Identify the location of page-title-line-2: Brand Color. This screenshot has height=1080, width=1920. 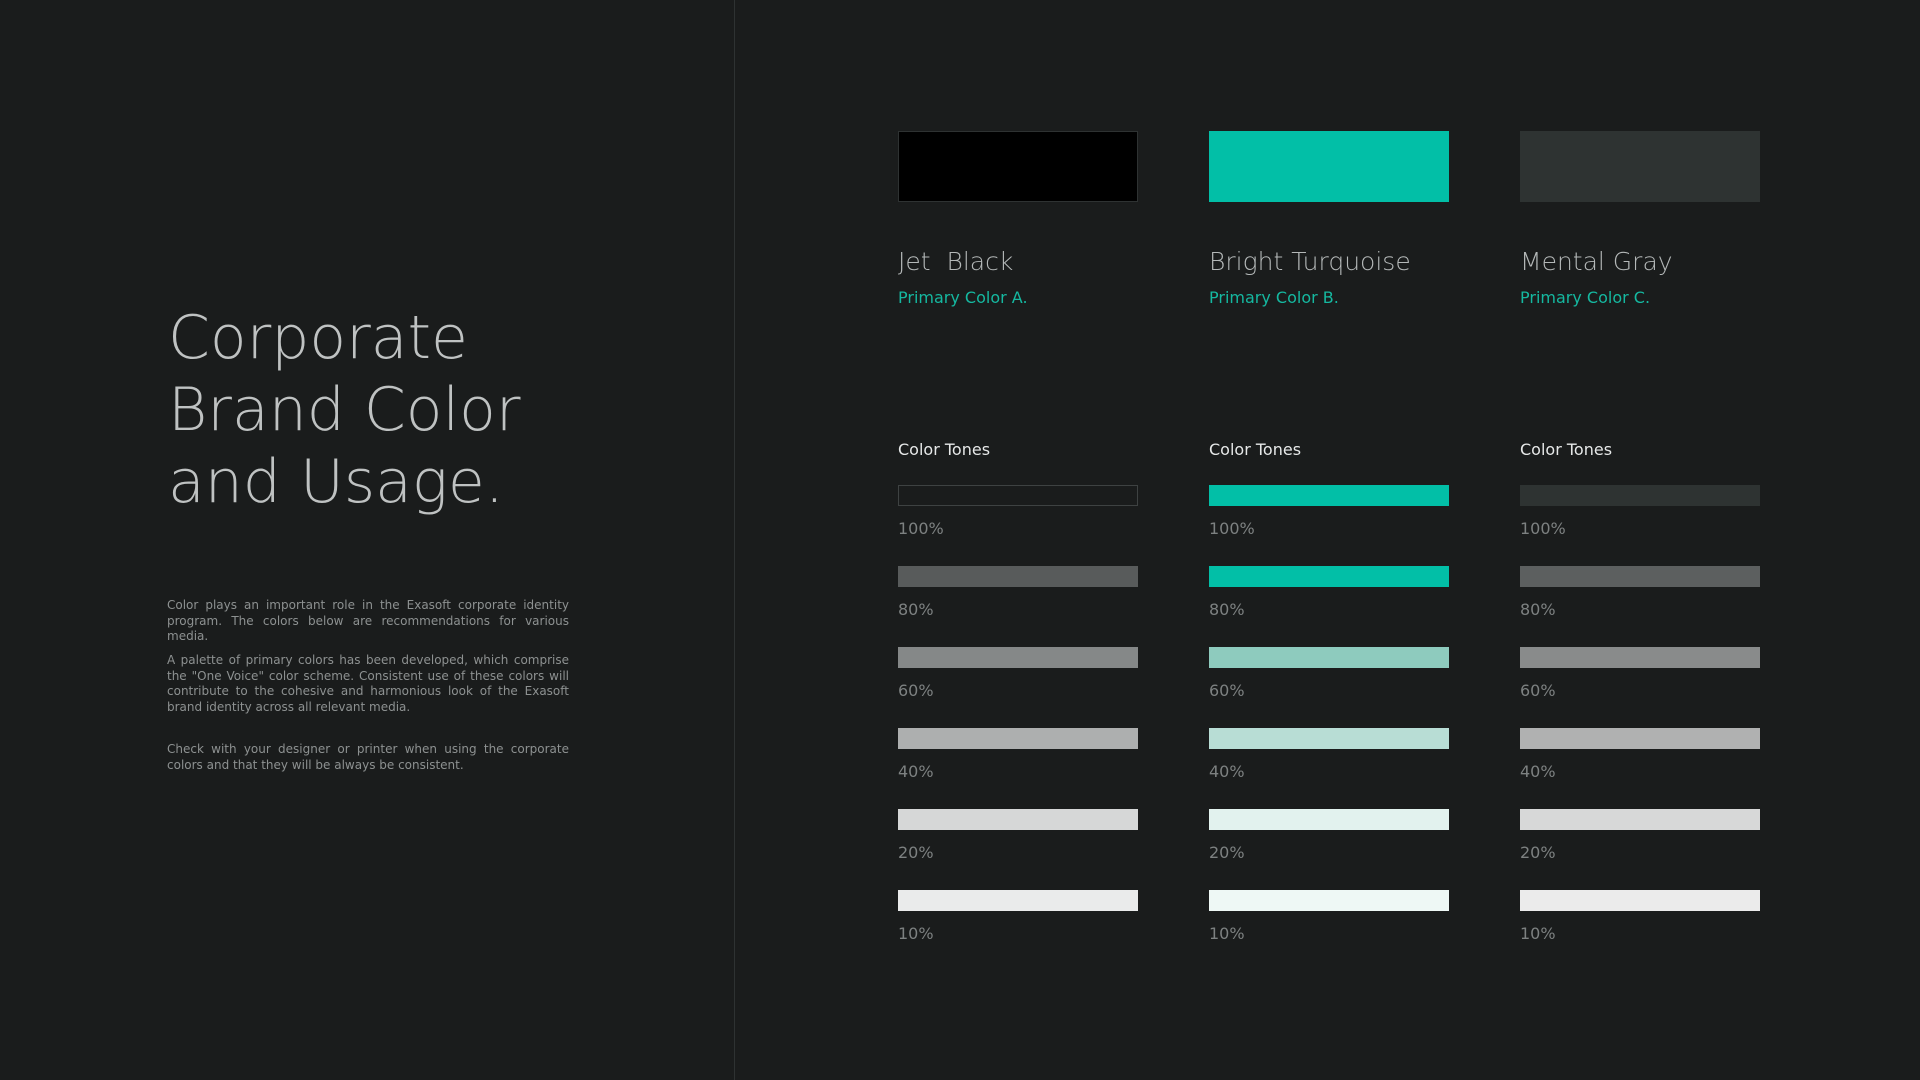
(344, 410).